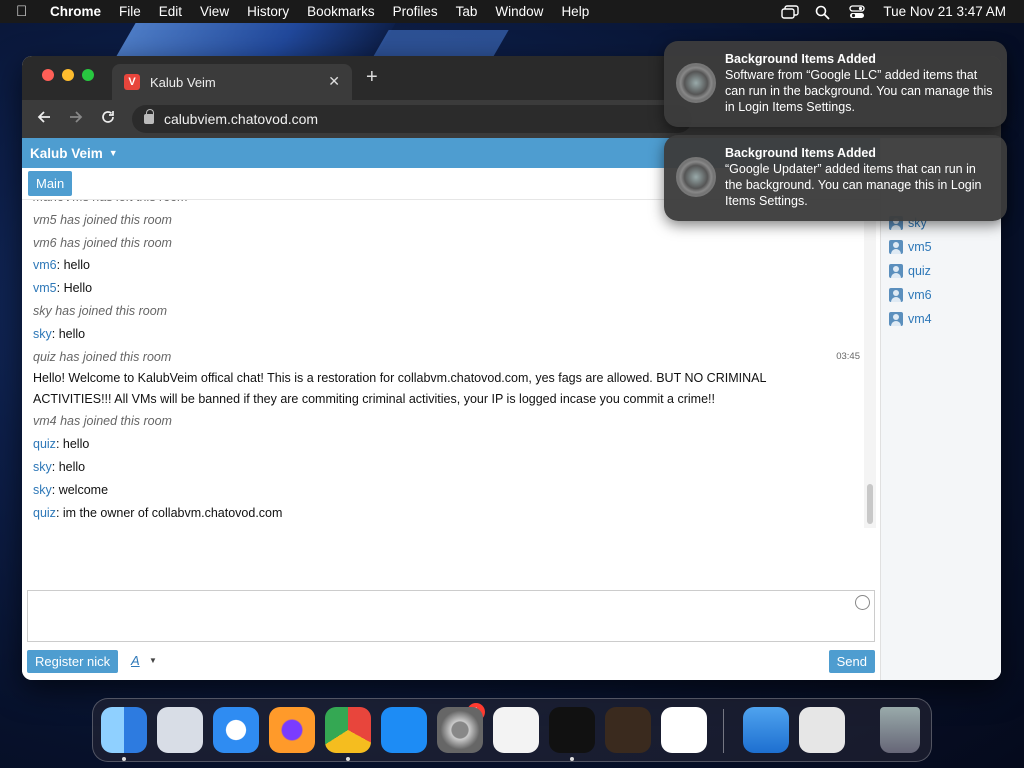 The image size is (1024, 768). Describe the element at coordinates (467, 11) in the screenshot. I see `menu-tab: Tab` at that location.